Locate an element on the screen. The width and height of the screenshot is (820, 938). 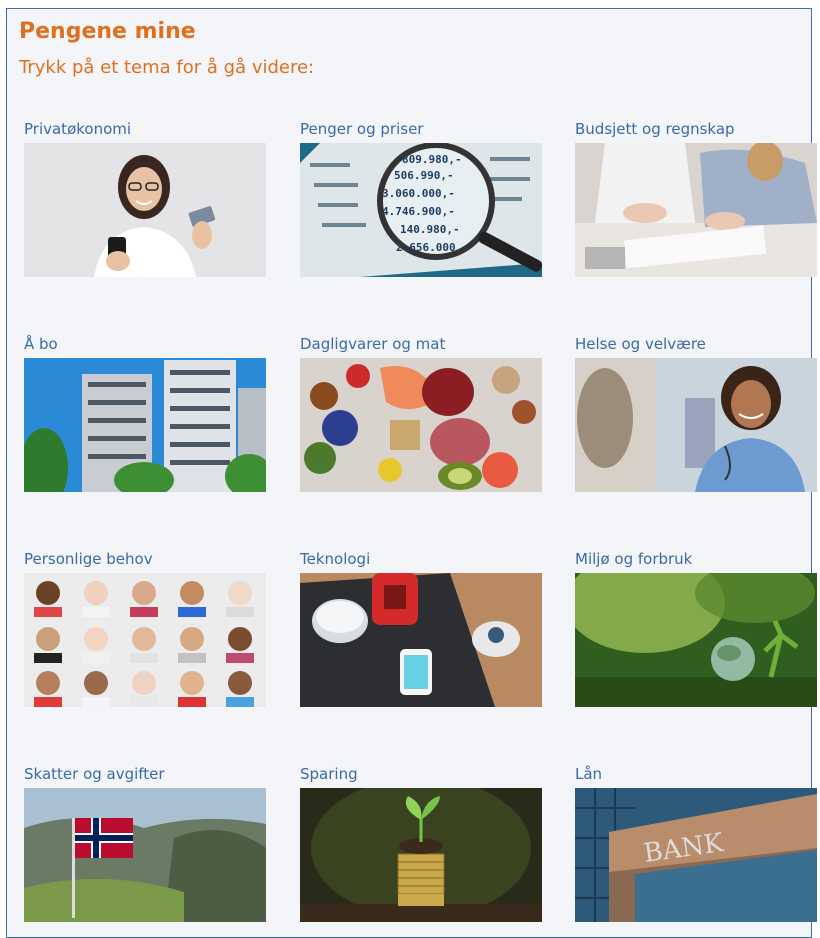
price-text: 506.990,- is located at coordinates (424, 175).